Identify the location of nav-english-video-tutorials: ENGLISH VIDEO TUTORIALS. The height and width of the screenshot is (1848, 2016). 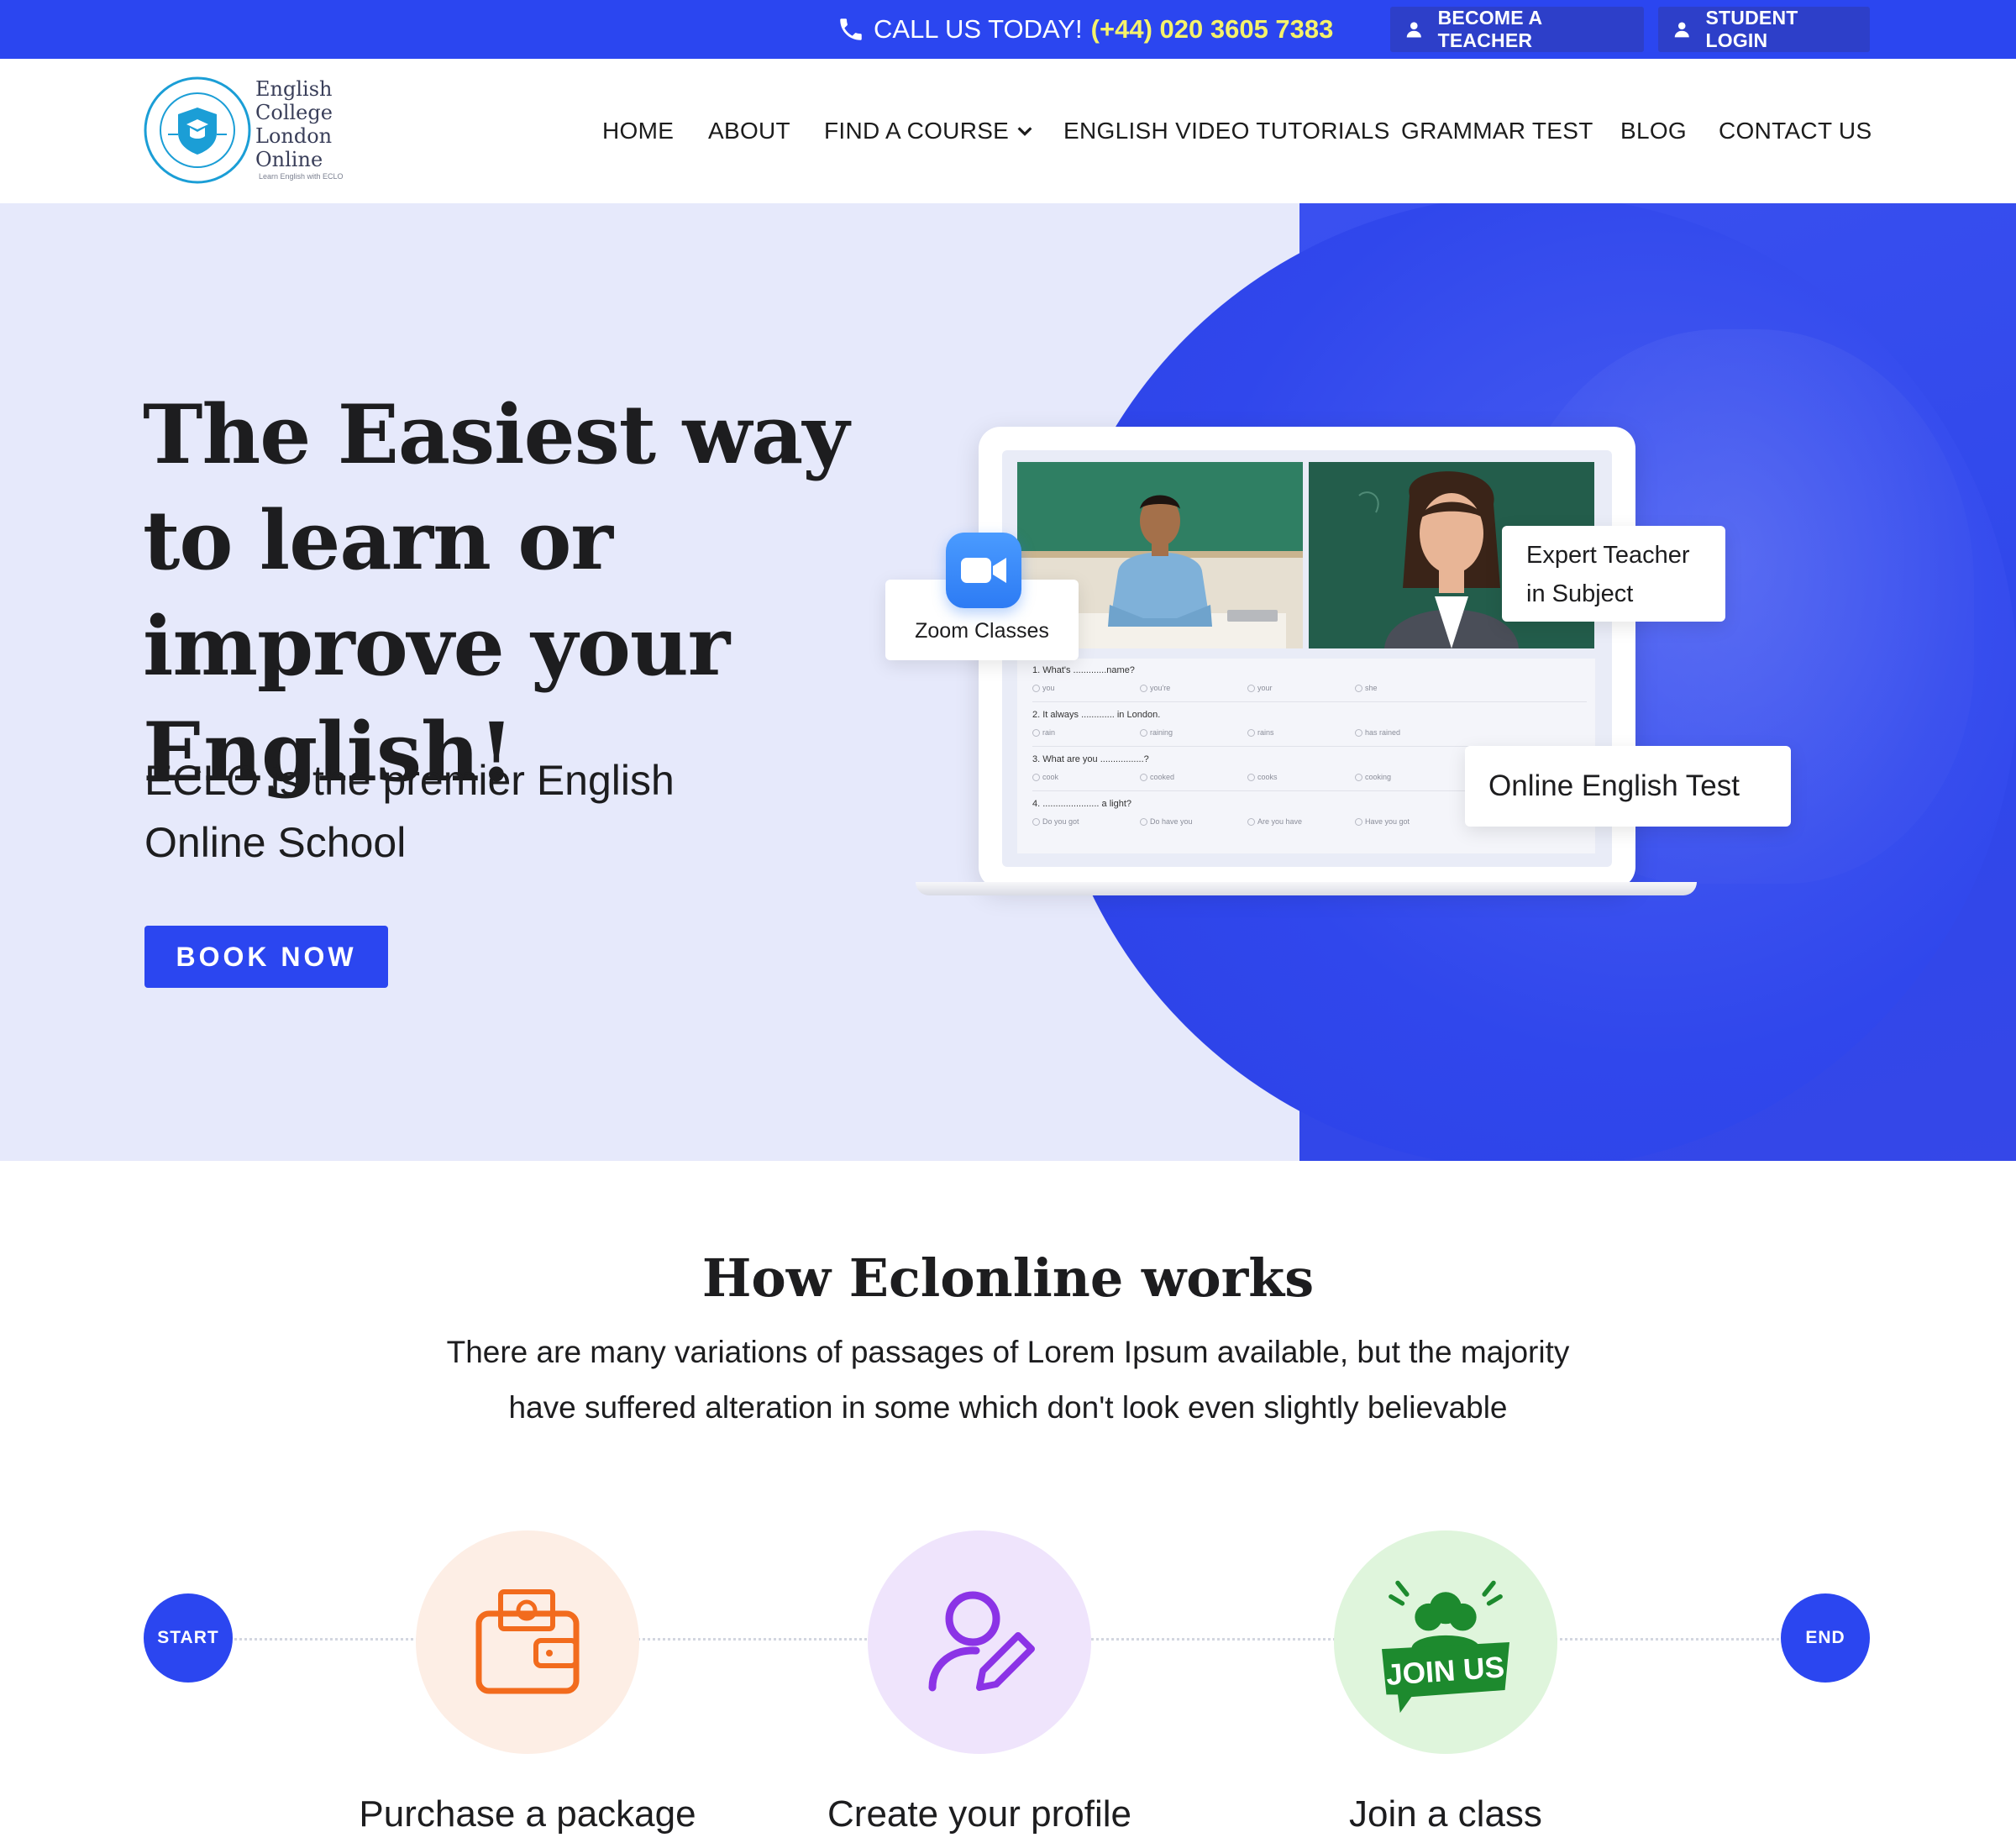
(1226, 131).